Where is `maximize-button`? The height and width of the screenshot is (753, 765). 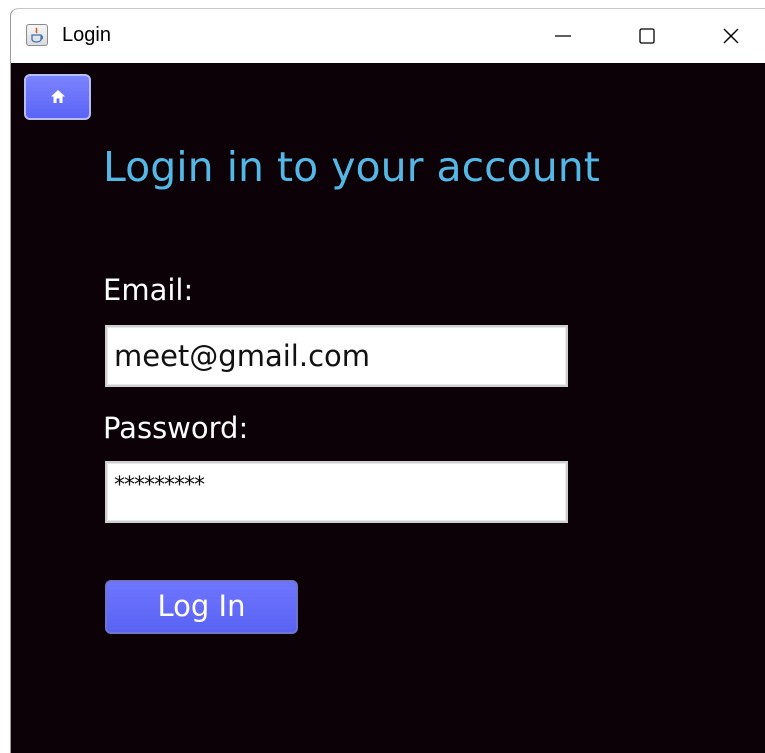 maximize-button is located at coordinates (647, 36).